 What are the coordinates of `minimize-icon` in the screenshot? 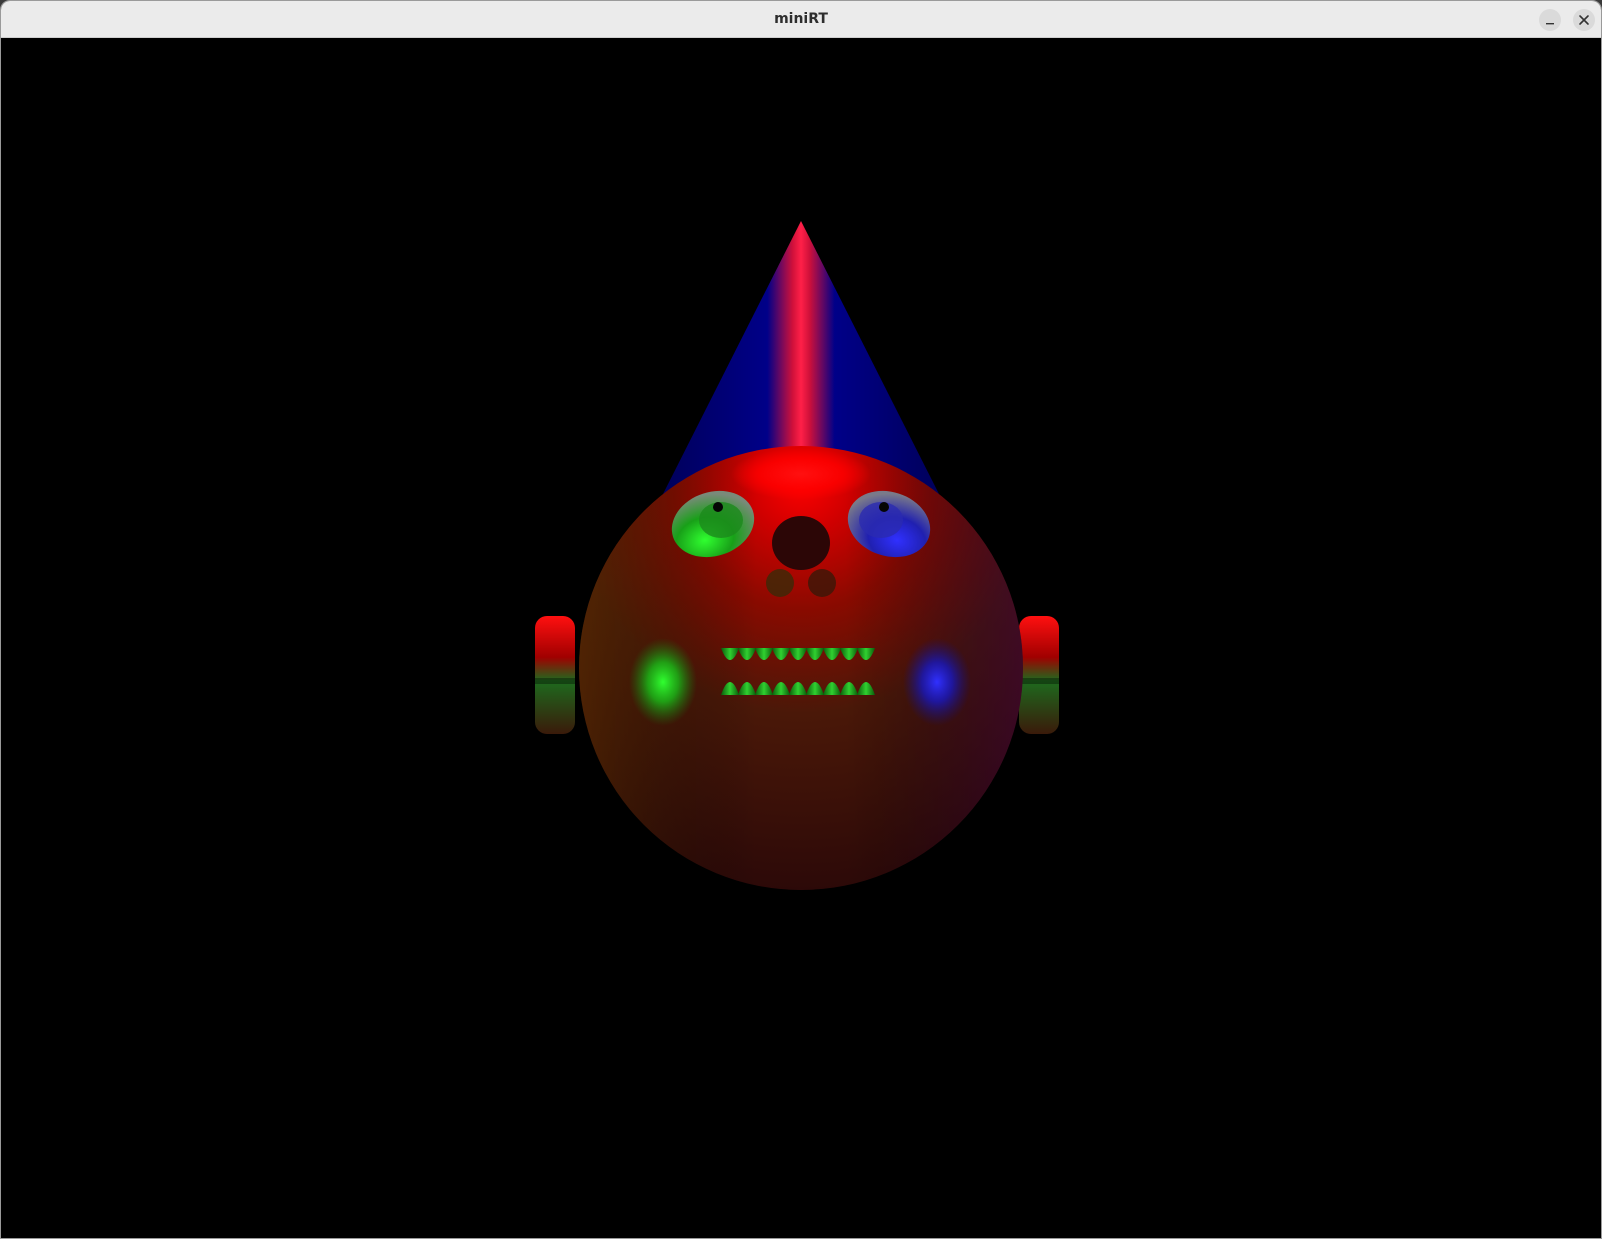 It's located at (1550, 24).